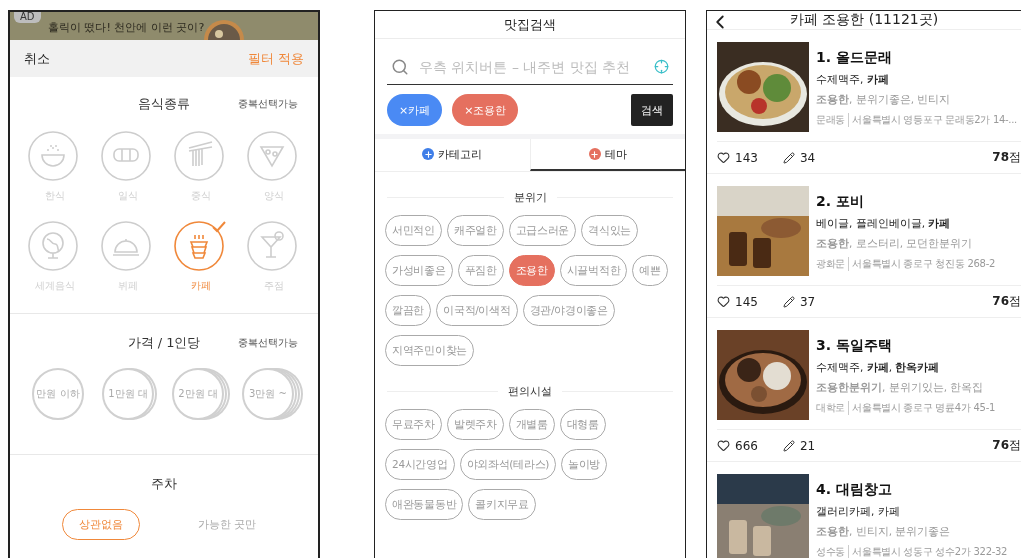  Describe the element at coordinates (912, 512) in the screenshot. I see `category-list: 갤러리카페, 카페` at that location.